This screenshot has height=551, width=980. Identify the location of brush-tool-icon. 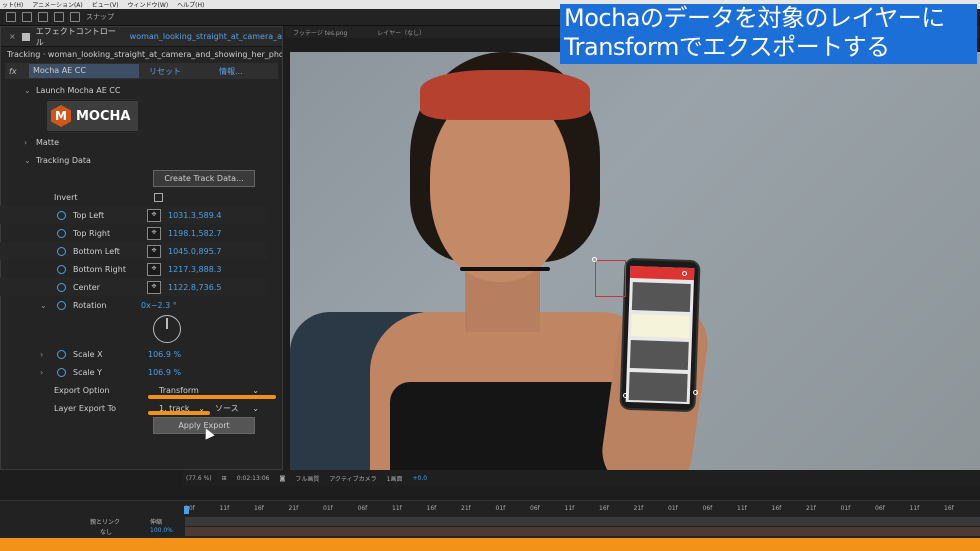
(43, 17).